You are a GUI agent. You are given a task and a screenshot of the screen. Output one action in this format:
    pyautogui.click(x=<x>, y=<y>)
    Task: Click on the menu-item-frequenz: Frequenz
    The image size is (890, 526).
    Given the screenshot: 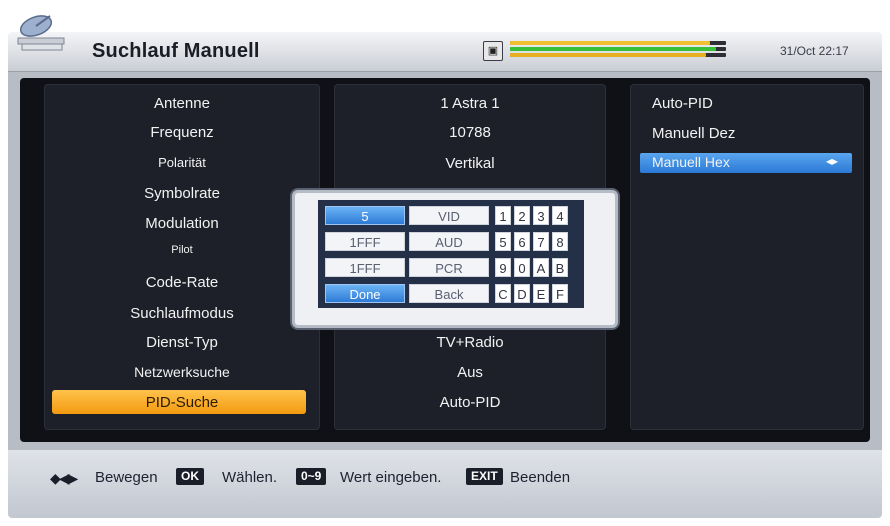 What is the action you would take?
    pyautogui.click(x=182, y=132)
    